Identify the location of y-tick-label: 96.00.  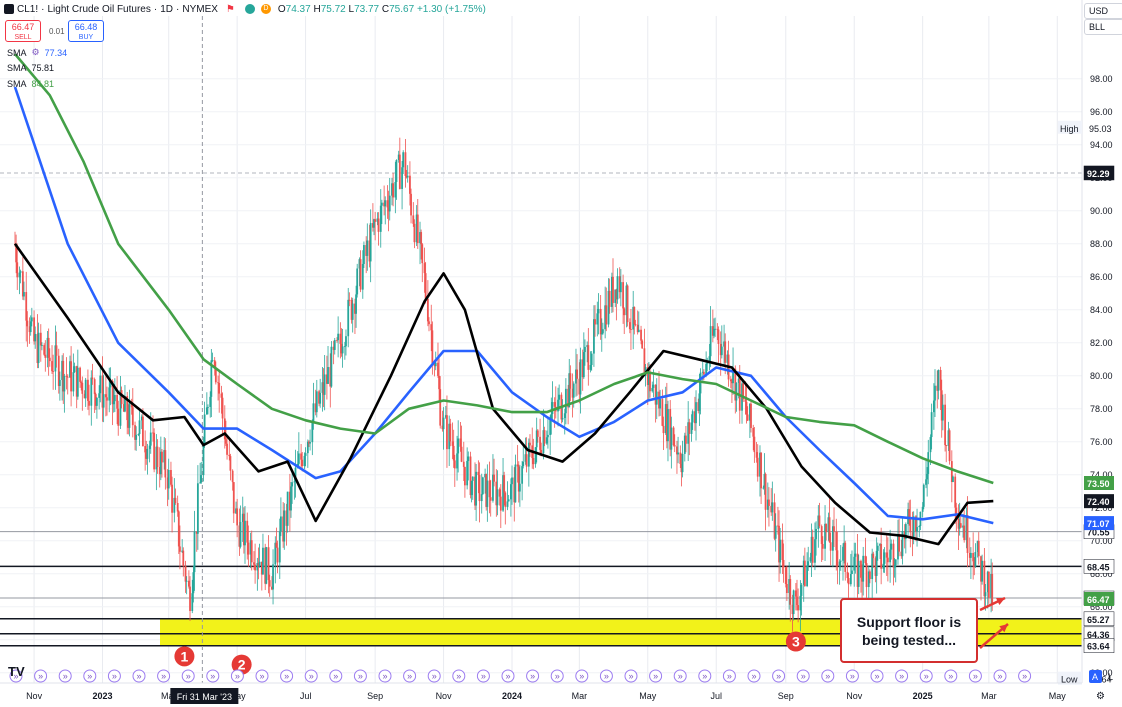
(1101, 112).